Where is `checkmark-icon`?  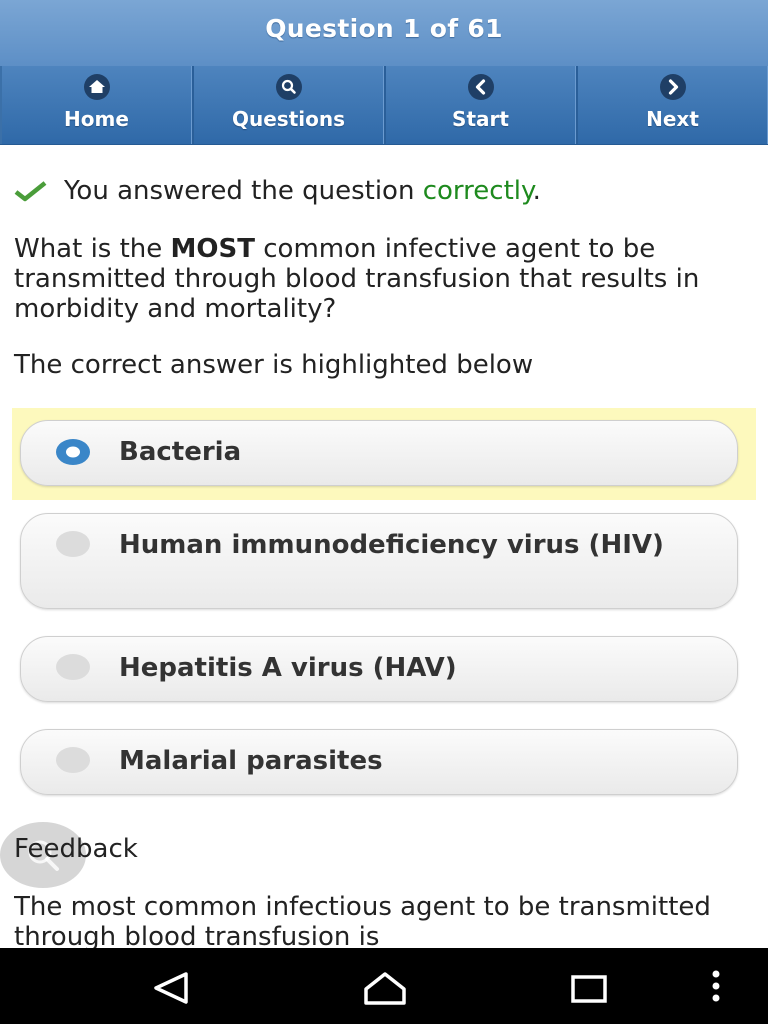
checkmark-icon is located at coordinates (30, 191).